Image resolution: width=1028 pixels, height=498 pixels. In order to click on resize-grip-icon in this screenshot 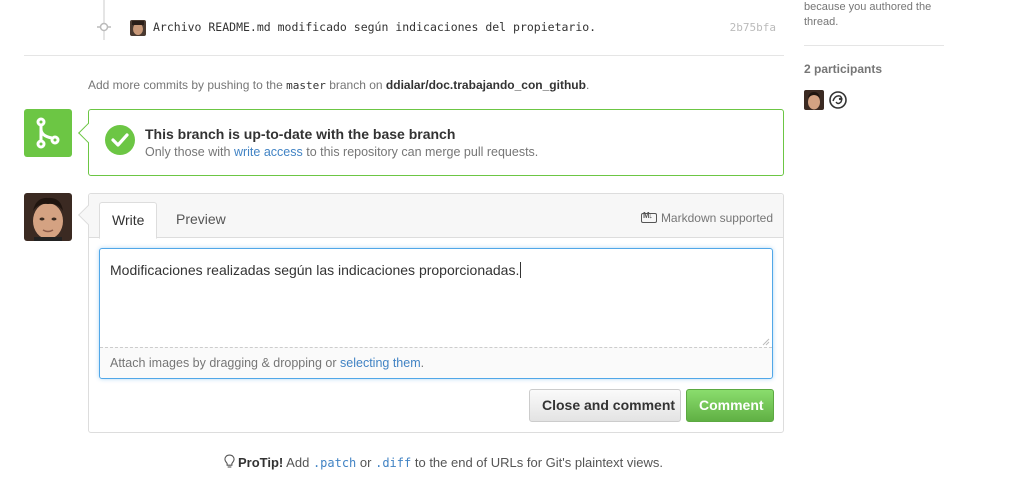, I will do `click(765, 341)`.